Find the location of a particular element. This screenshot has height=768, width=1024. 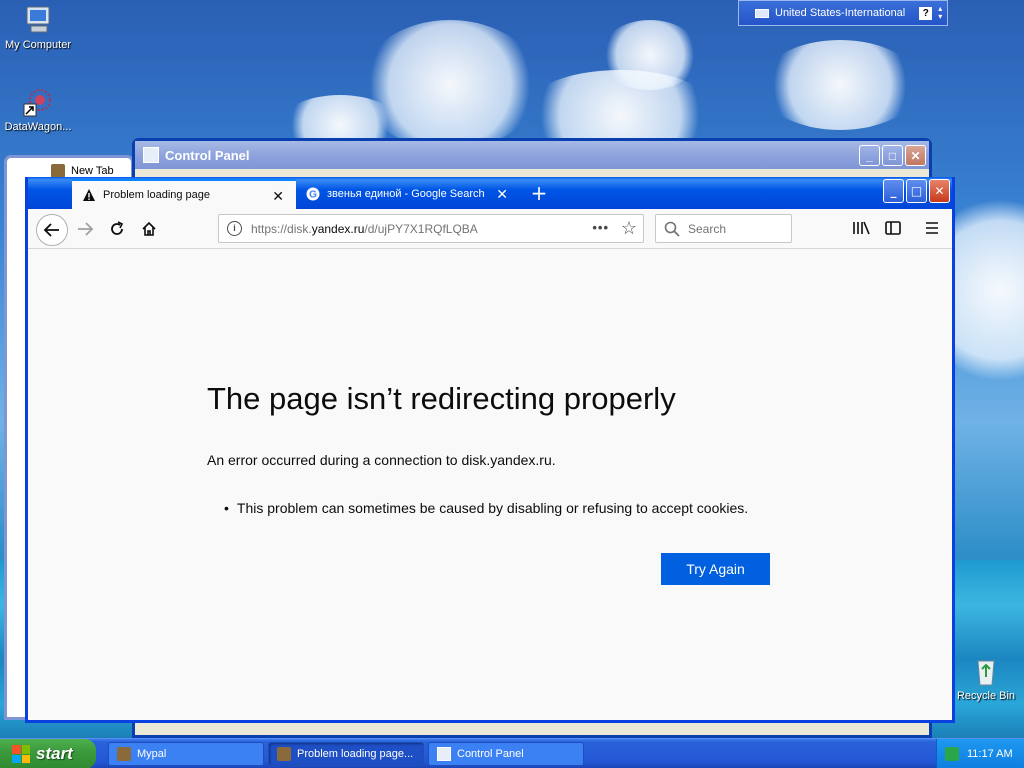

try-again-button: Try Again is located at coordinates (715, 569).